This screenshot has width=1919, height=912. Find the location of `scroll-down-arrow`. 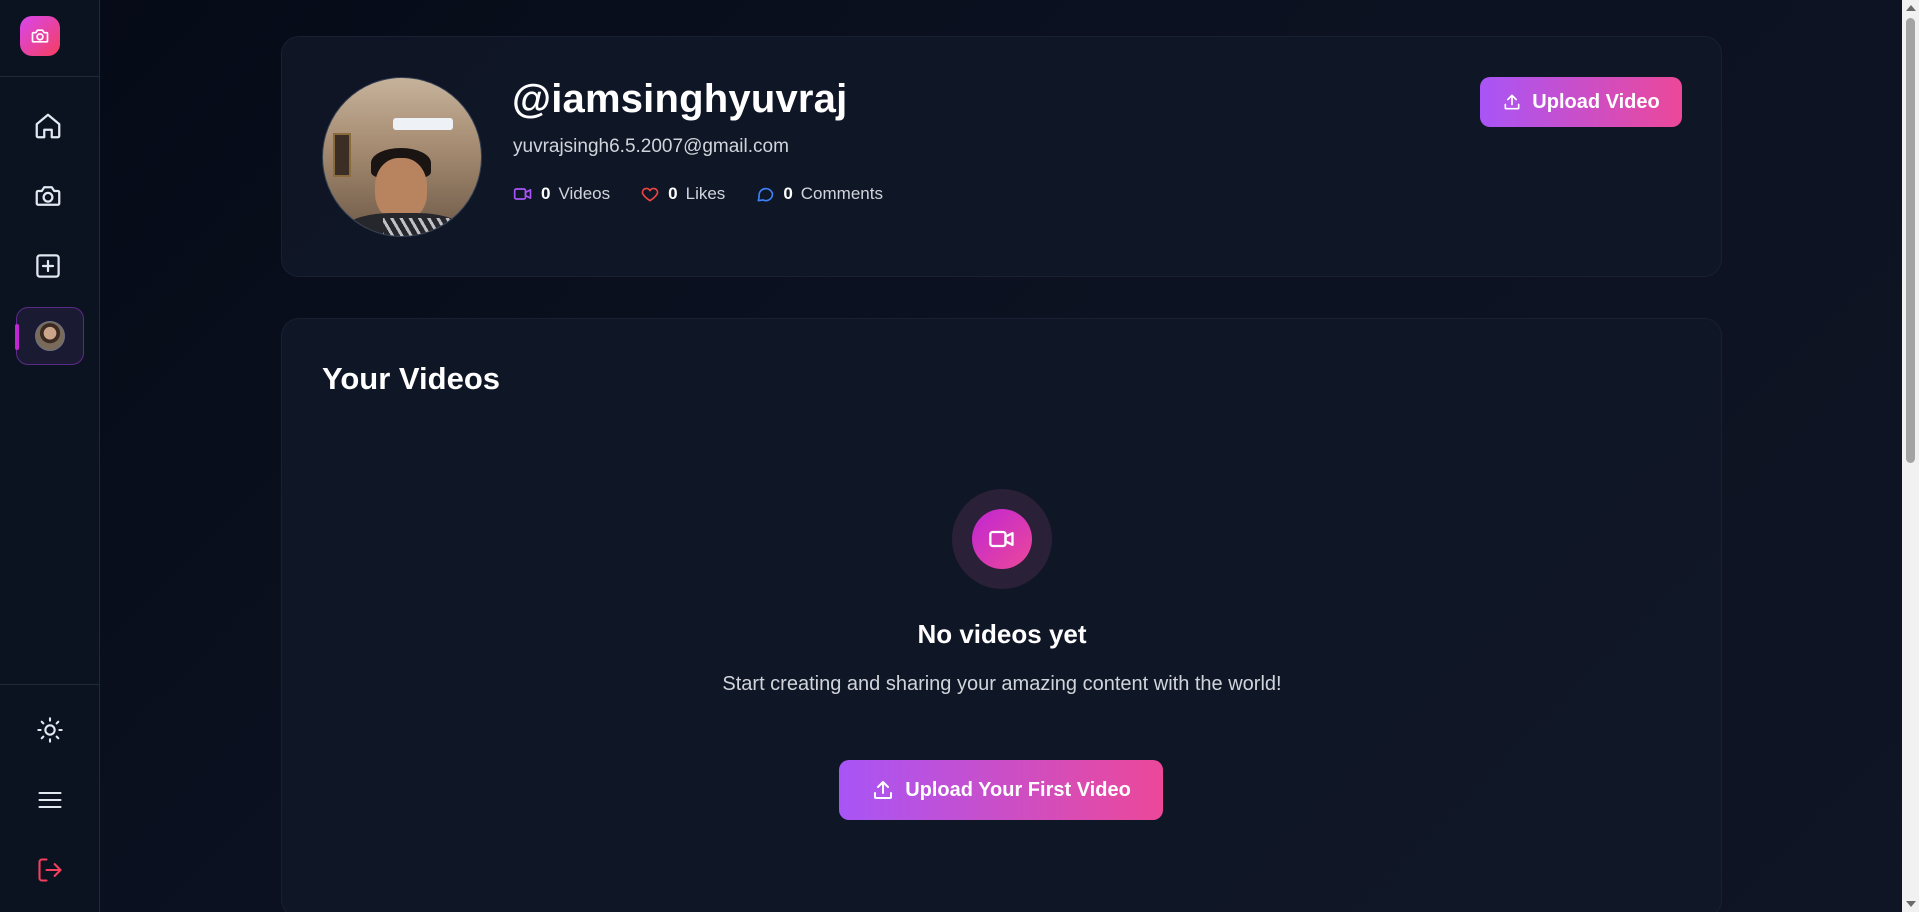

scroll-down-arrow is located at coordinates (1911, 904).